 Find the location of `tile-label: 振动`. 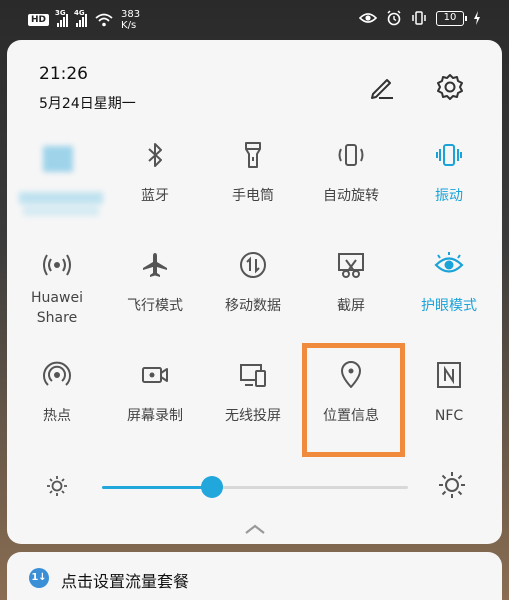

tile-label: 振动 is located at coordinates (449, 196).